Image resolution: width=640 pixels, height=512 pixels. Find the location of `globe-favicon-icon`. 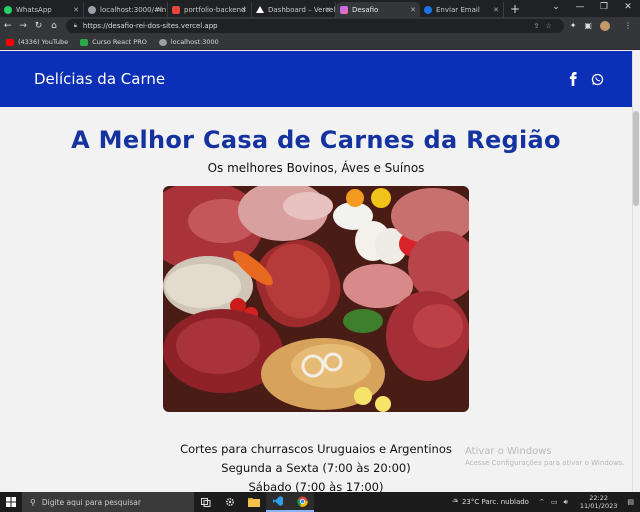

globe-favicon-icon is located at coordinates (92, 9).